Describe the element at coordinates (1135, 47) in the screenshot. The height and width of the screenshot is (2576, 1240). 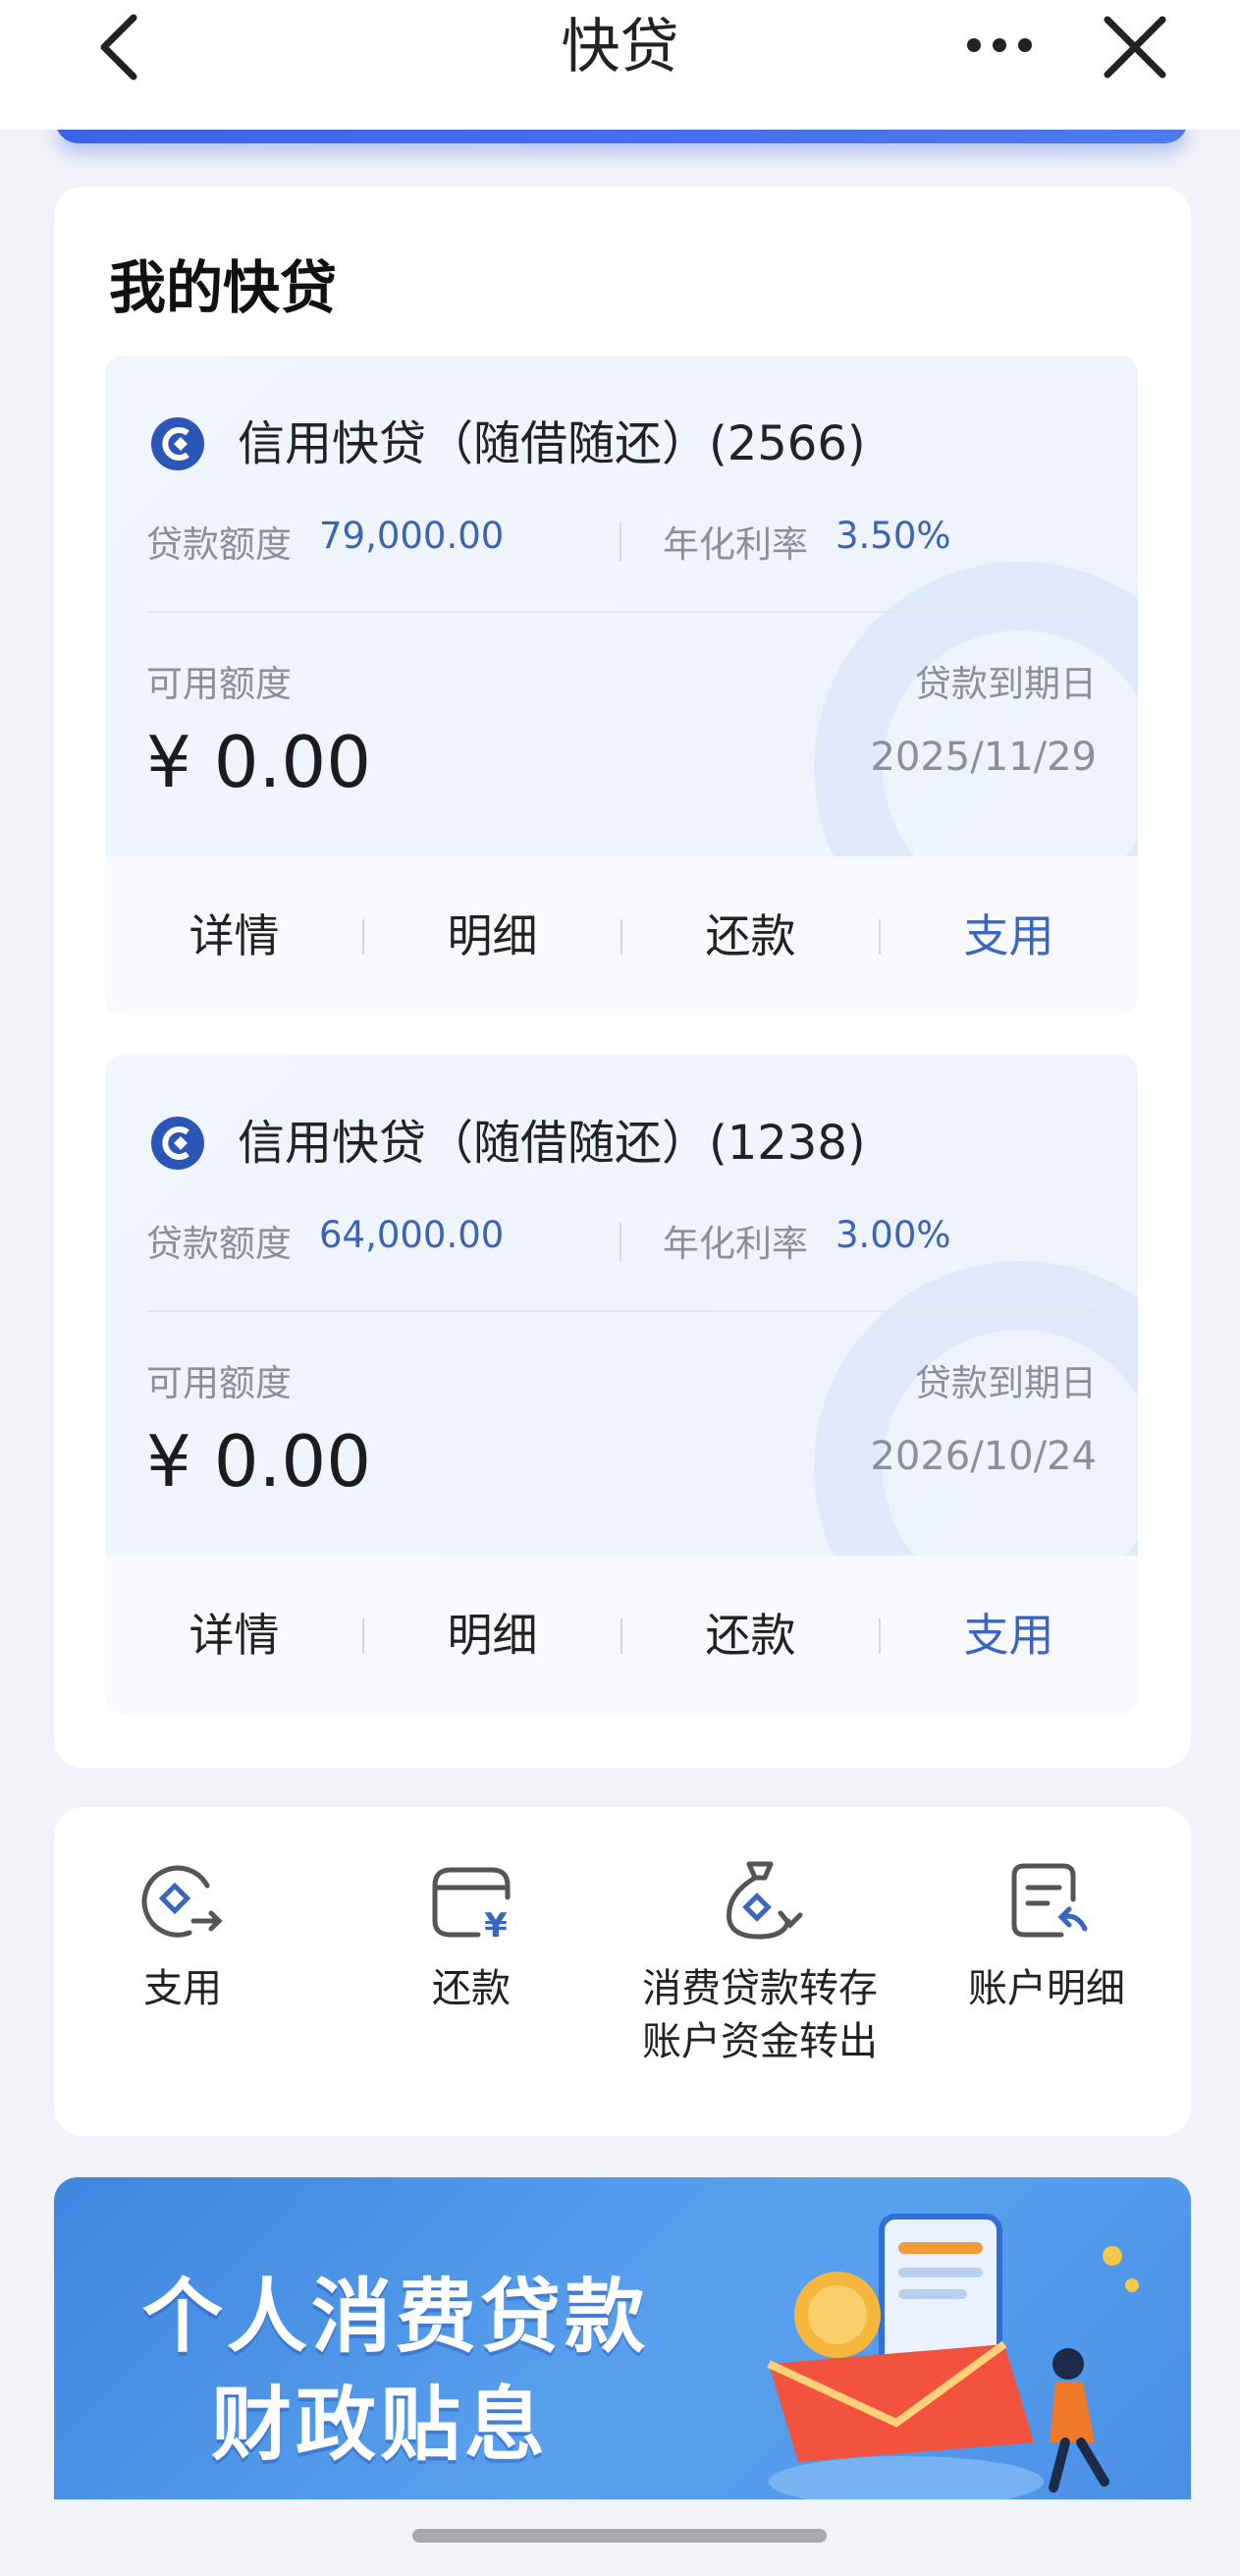
I see `close-icon` at that location.